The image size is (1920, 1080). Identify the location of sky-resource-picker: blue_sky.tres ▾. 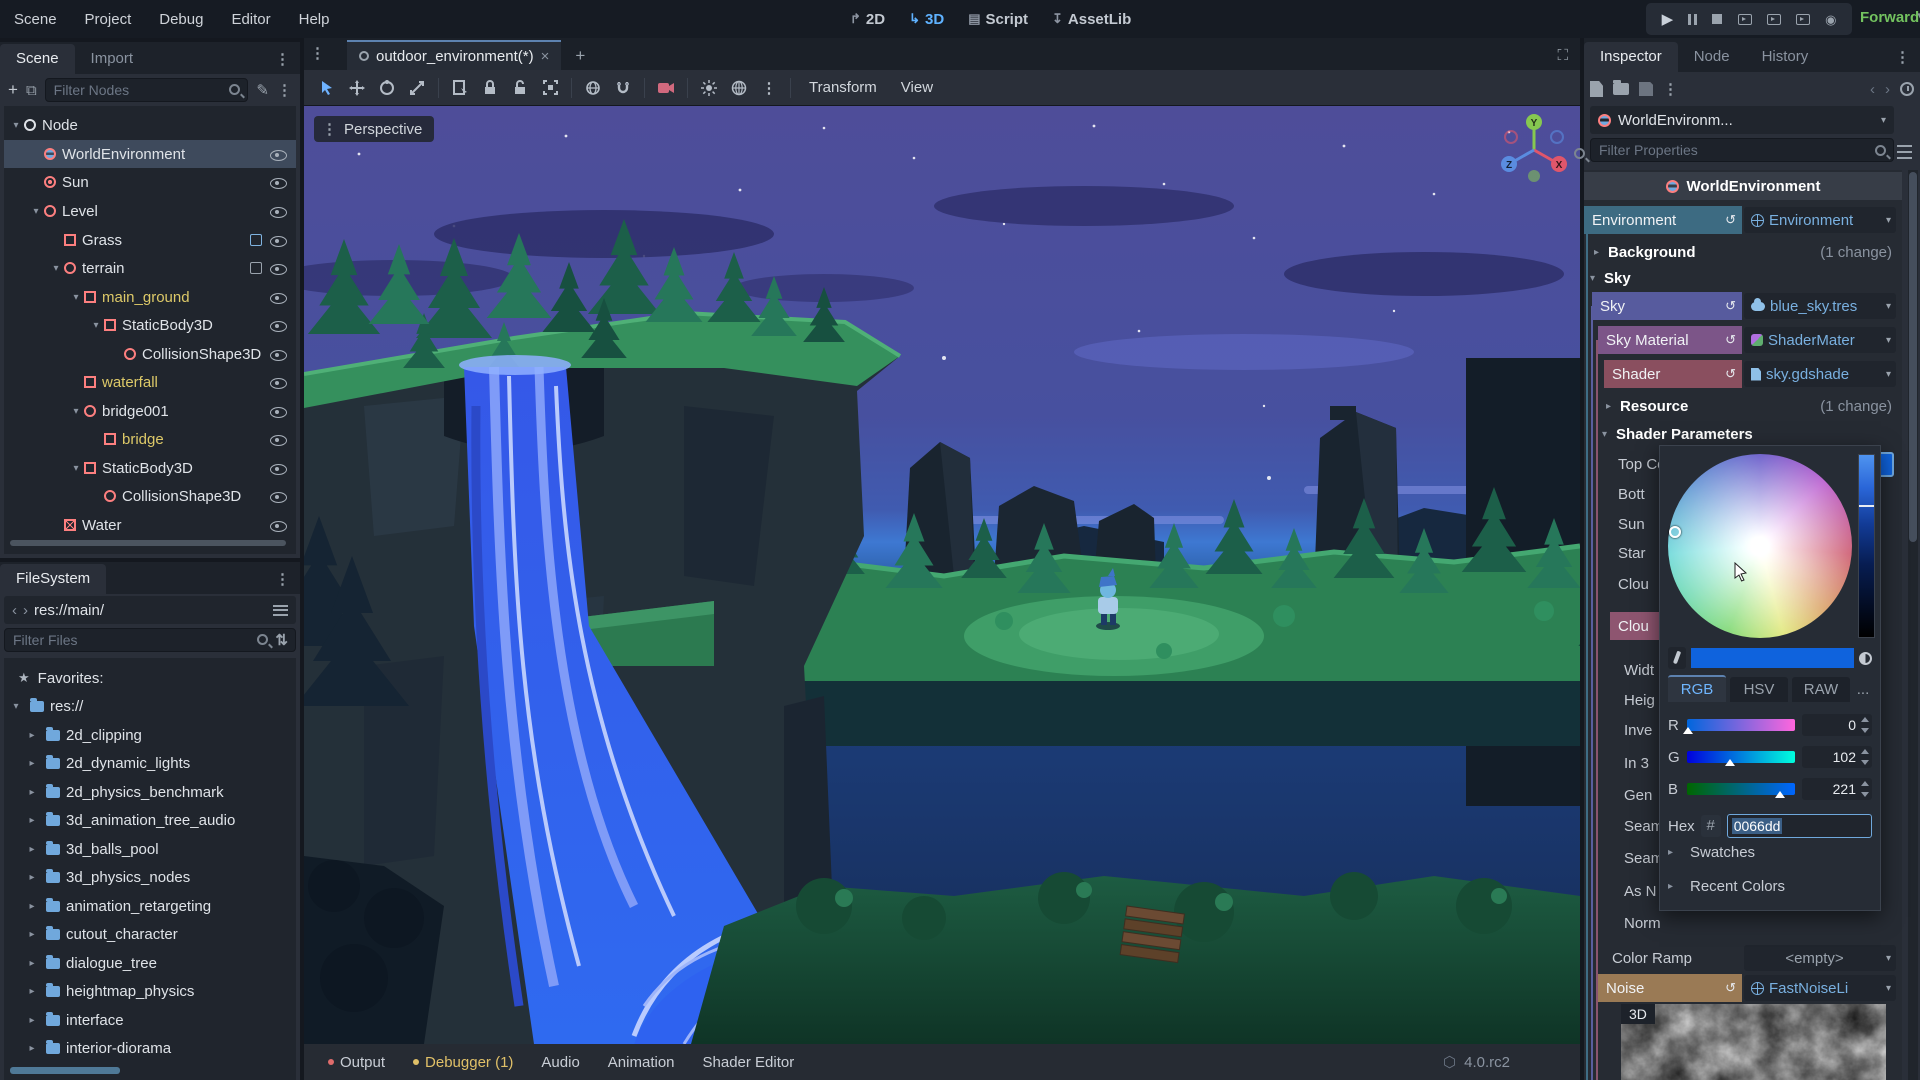
(1820, 306).